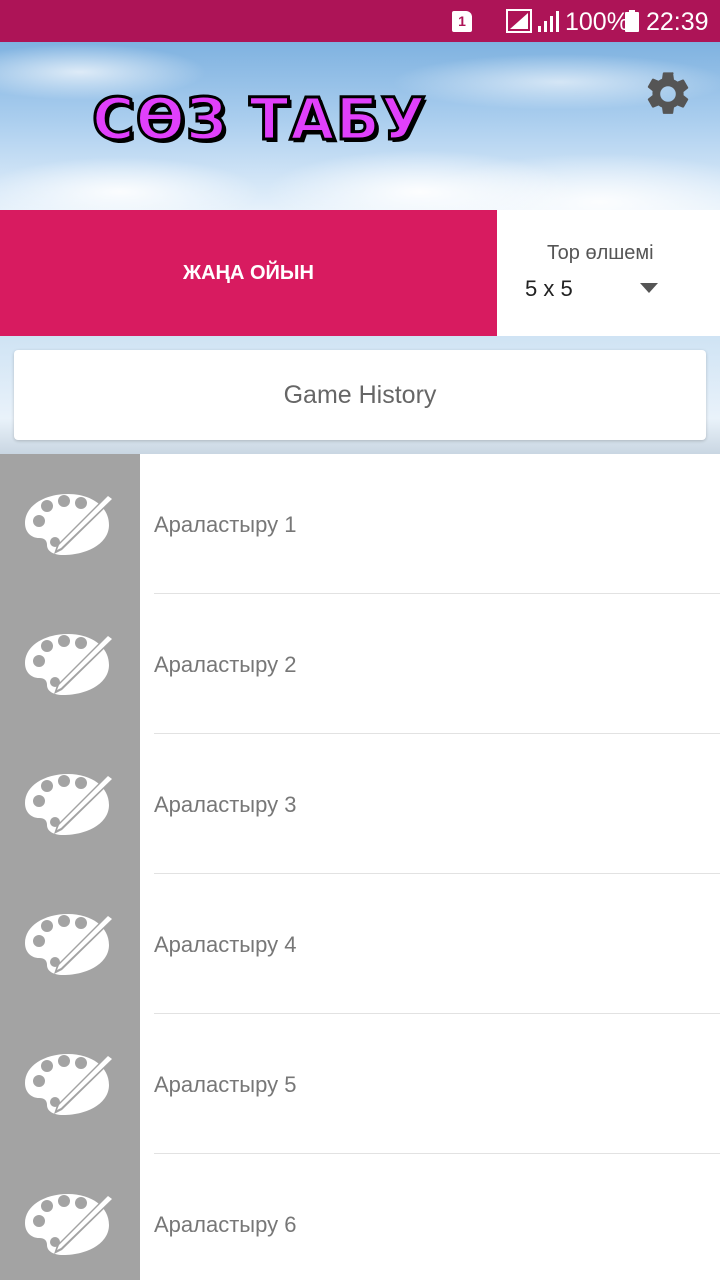  Describe the element at coordinates (360, 524) in the screenshot. I see `list-item-1: Араластыру 1` at that location.